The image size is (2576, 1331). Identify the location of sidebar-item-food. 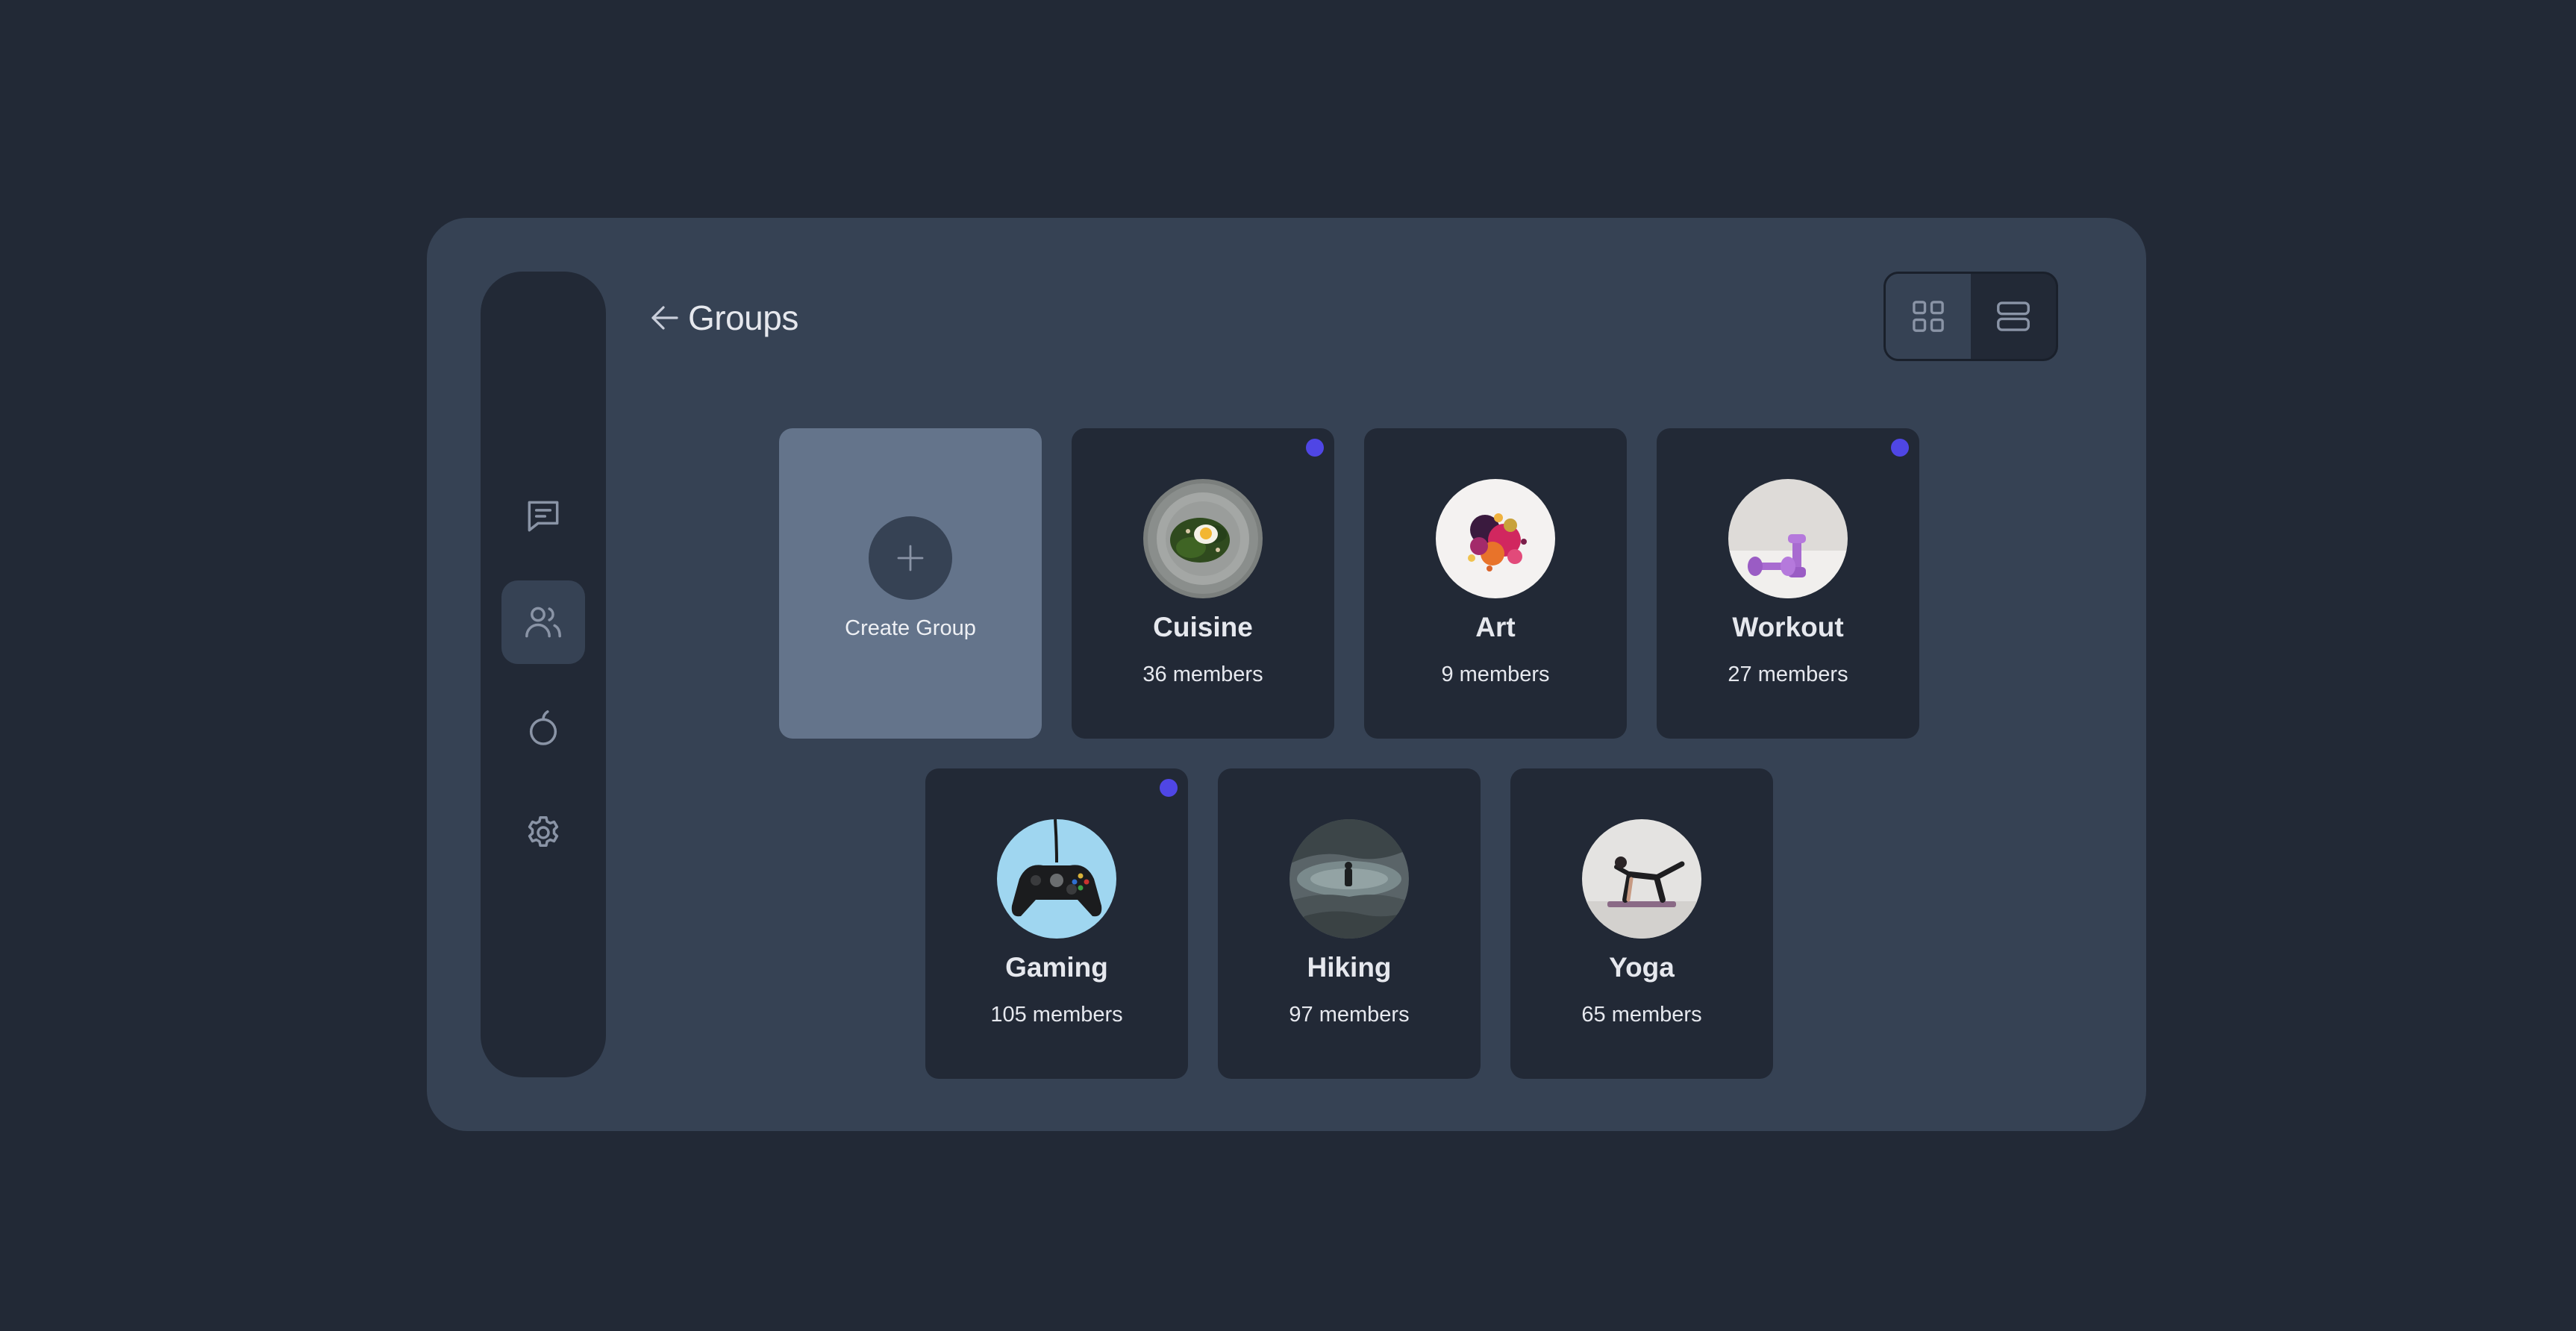
(543, 728).